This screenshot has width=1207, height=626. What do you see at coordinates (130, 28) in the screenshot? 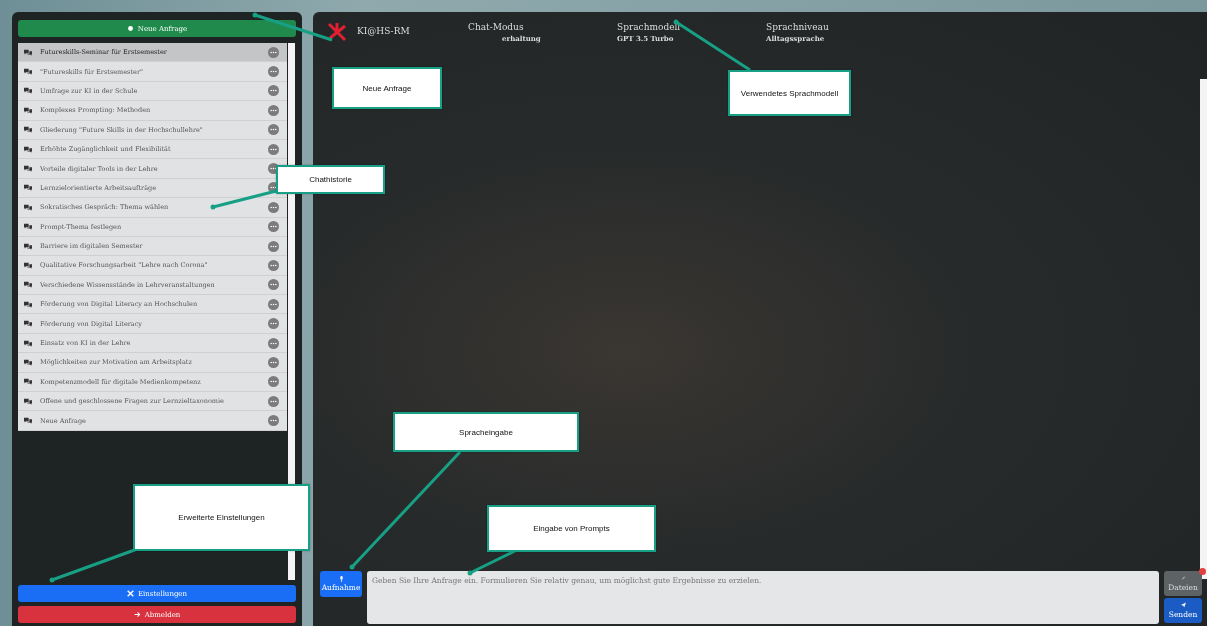
I see `chat-bubble-icon` at bounding box center [130, 28].